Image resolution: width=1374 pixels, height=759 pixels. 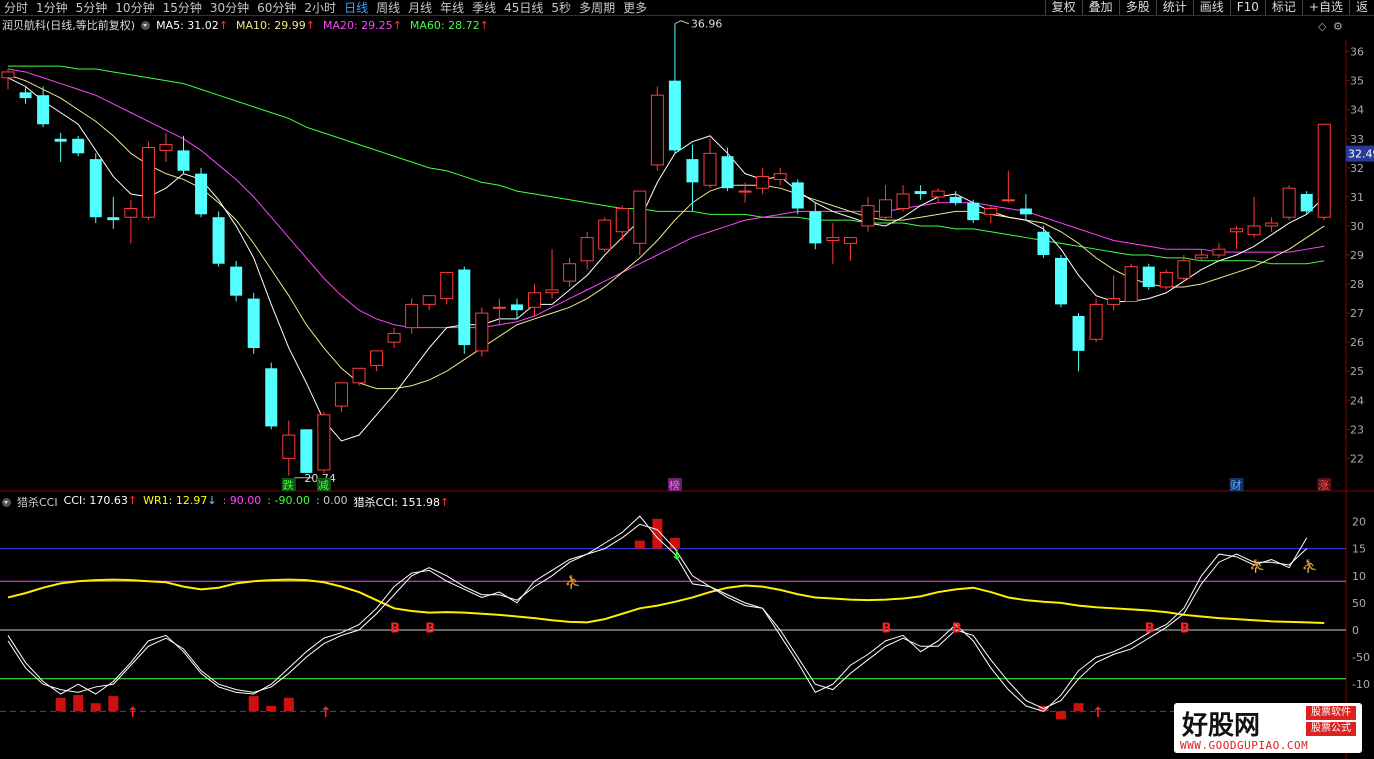 I want to click on watermark-logo: 好股网 WWW.GOODGUPIAO.COM 股票软件 股票公式, so click(x=1268, y=728).